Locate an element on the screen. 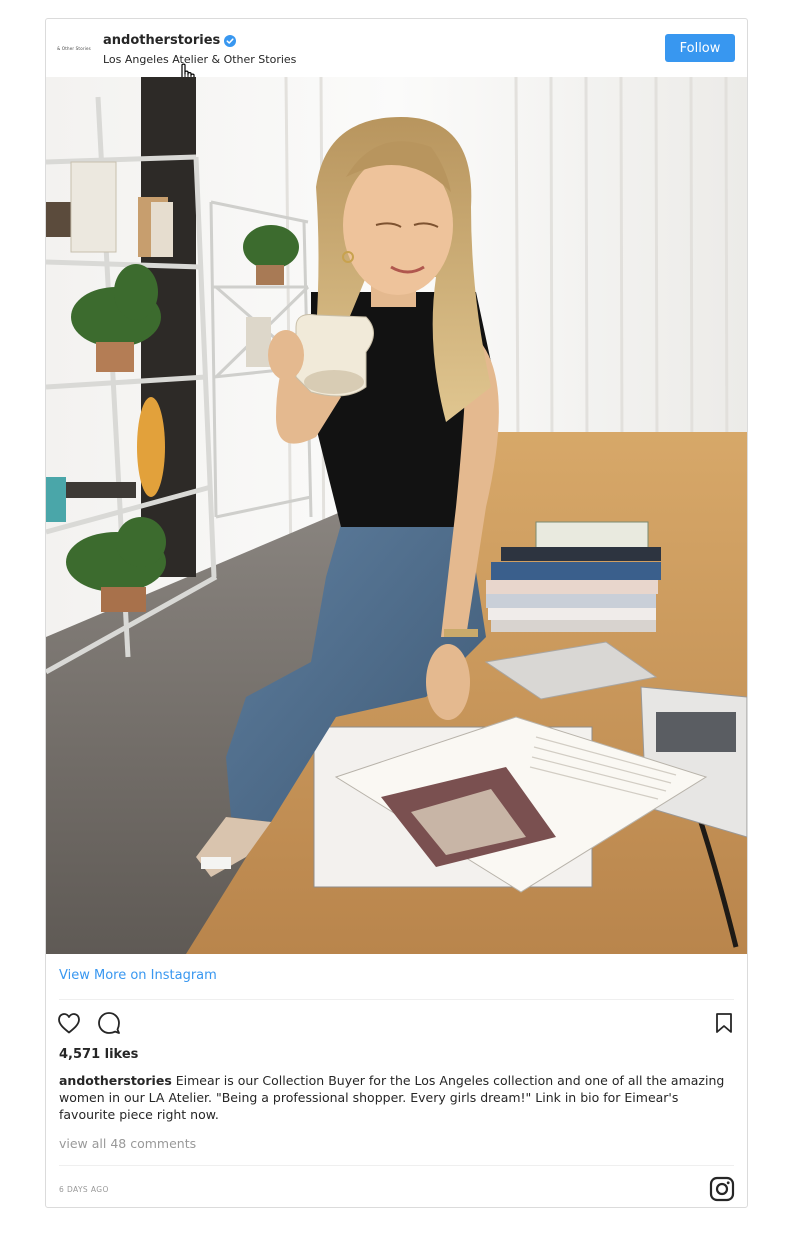 Image resolution: width=812 pixels, height=1240 pixels. heart-icon is located at coordinates (69, 1023).